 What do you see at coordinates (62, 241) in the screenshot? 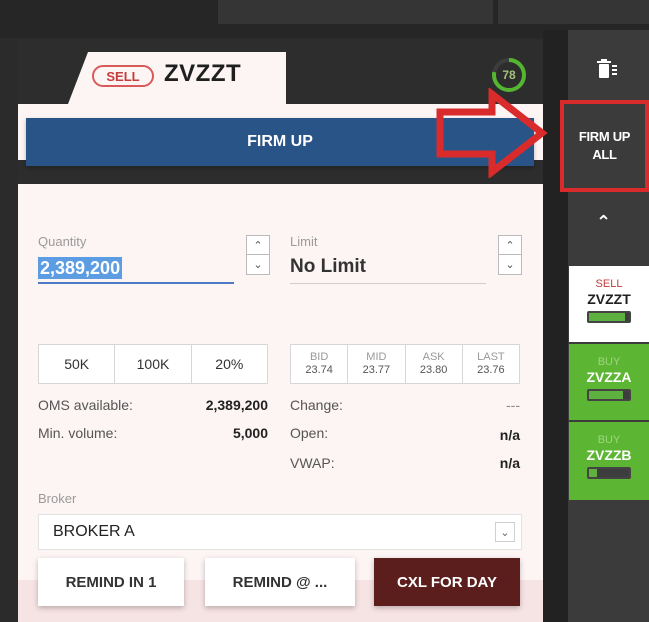
I see `quantity-label: Quantity` at bounding box center [62, 241].